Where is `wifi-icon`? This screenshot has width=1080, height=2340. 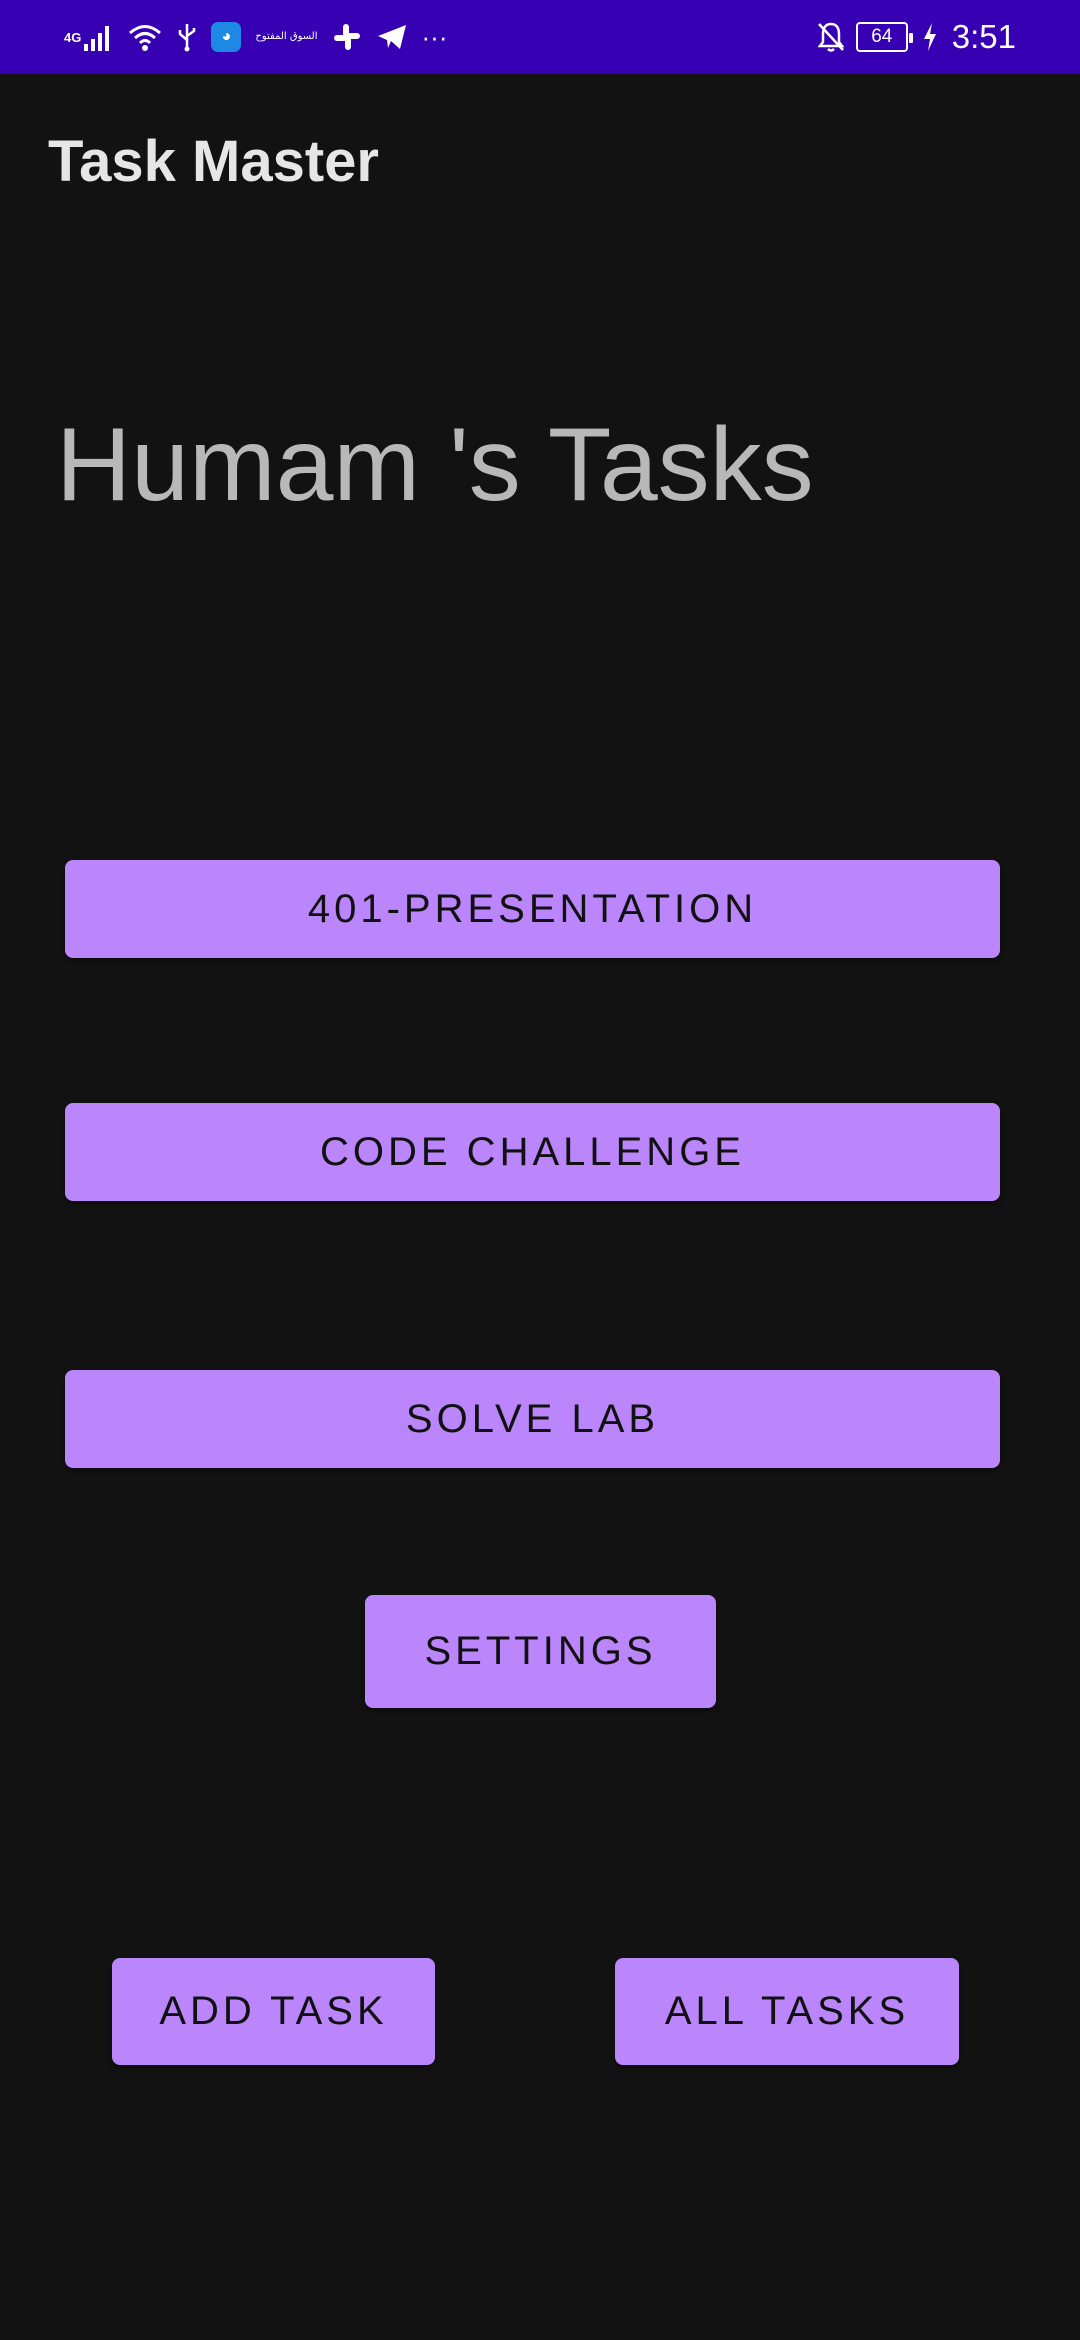
wifi-icon is located at coordinates (145, 37).